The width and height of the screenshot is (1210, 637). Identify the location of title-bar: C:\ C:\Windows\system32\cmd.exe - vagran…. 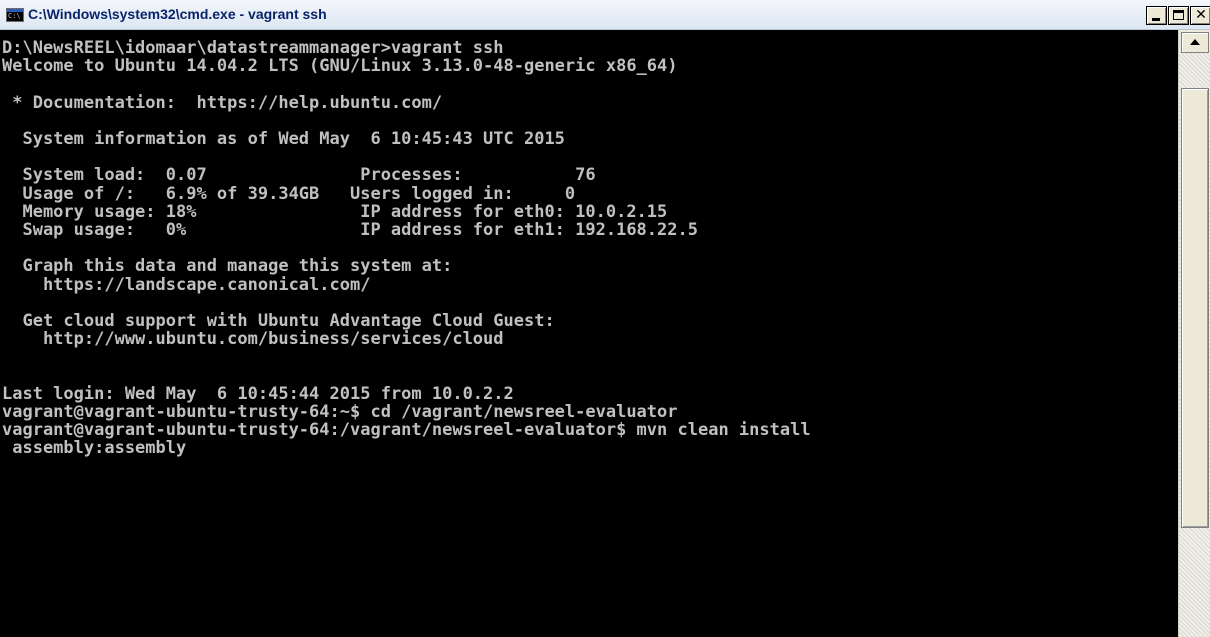
(605, 15).